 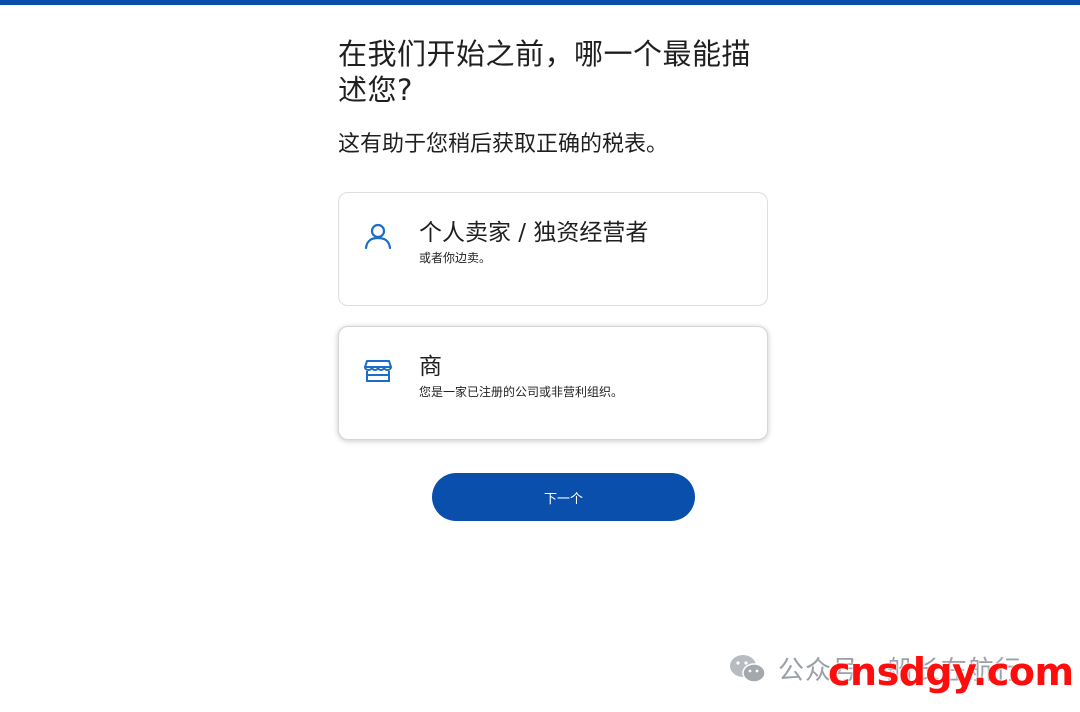 I want to click on storefront-icon, so click(x=378, y=370).